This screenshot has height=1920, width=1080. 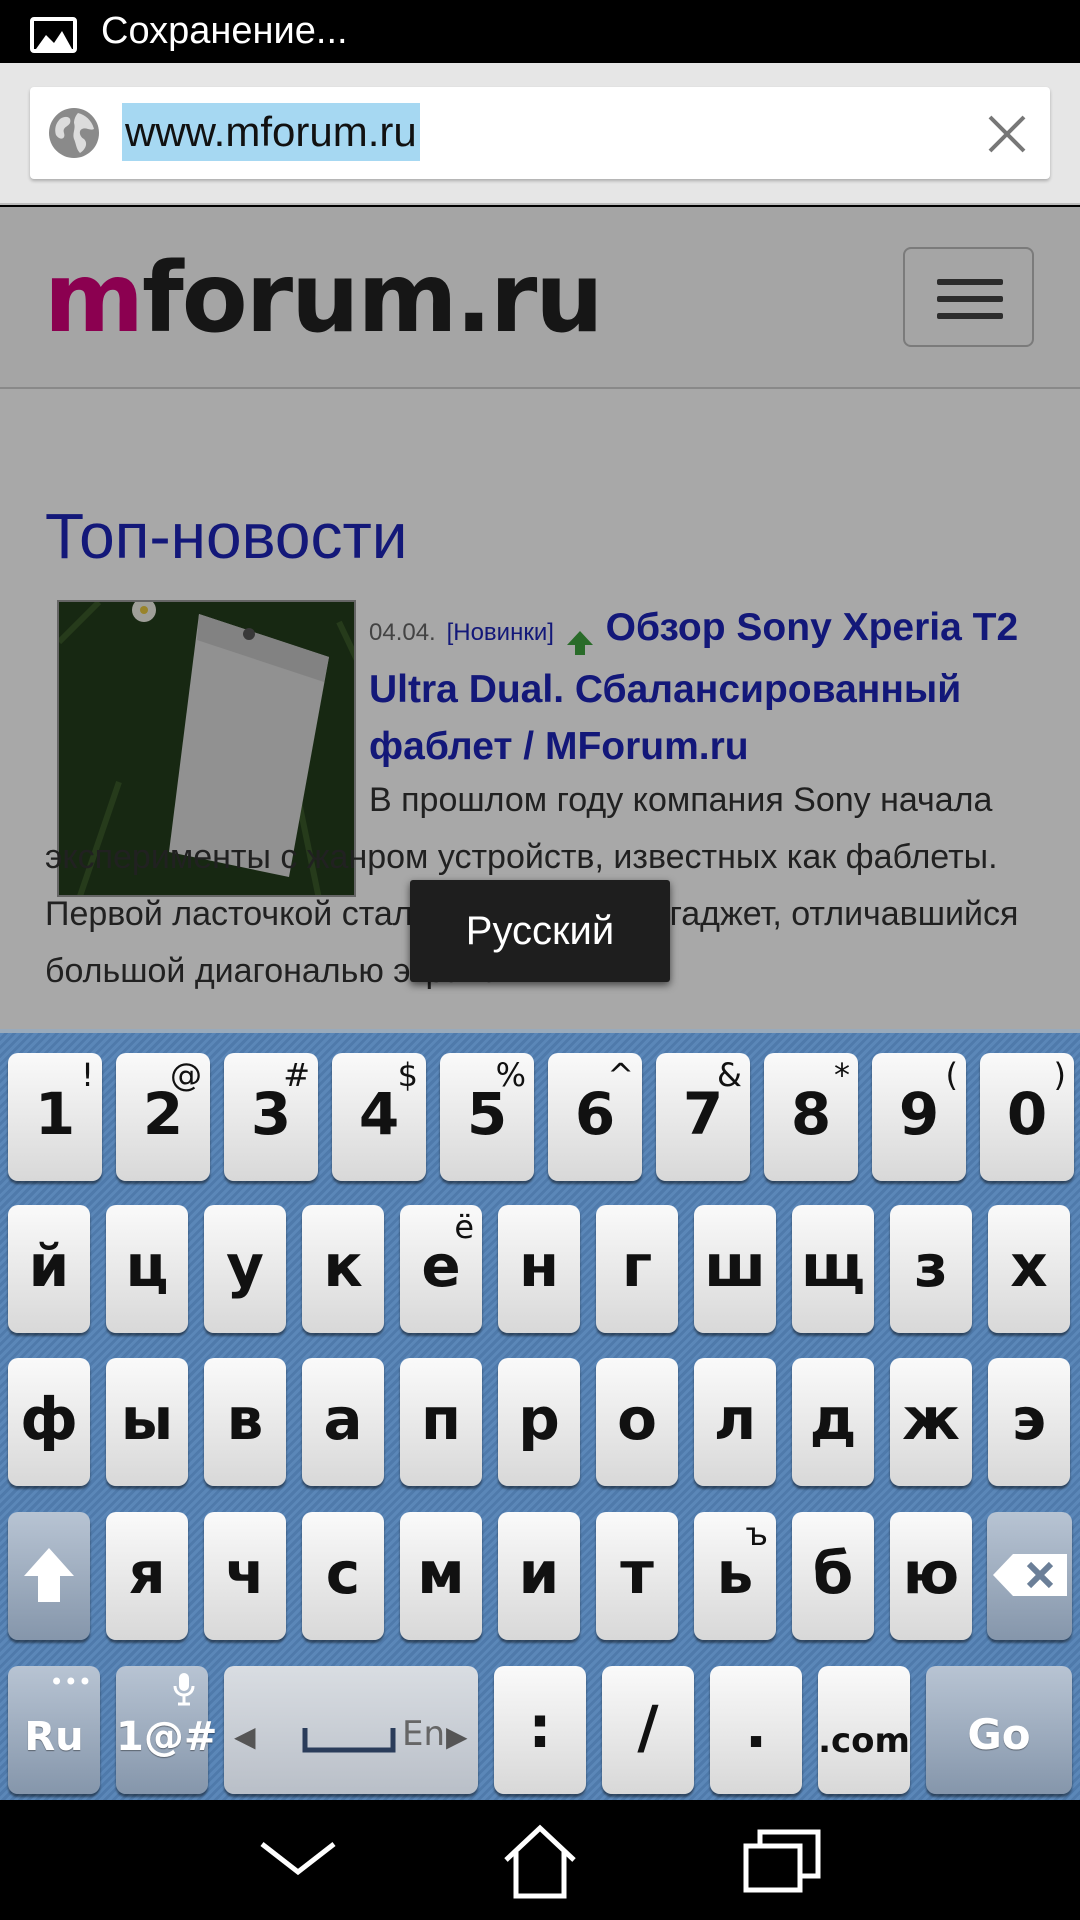 What do you see at coordinates (540, 1730) in the screenshot?
I see `colon-key: :` at bounding box center [540, 1730].